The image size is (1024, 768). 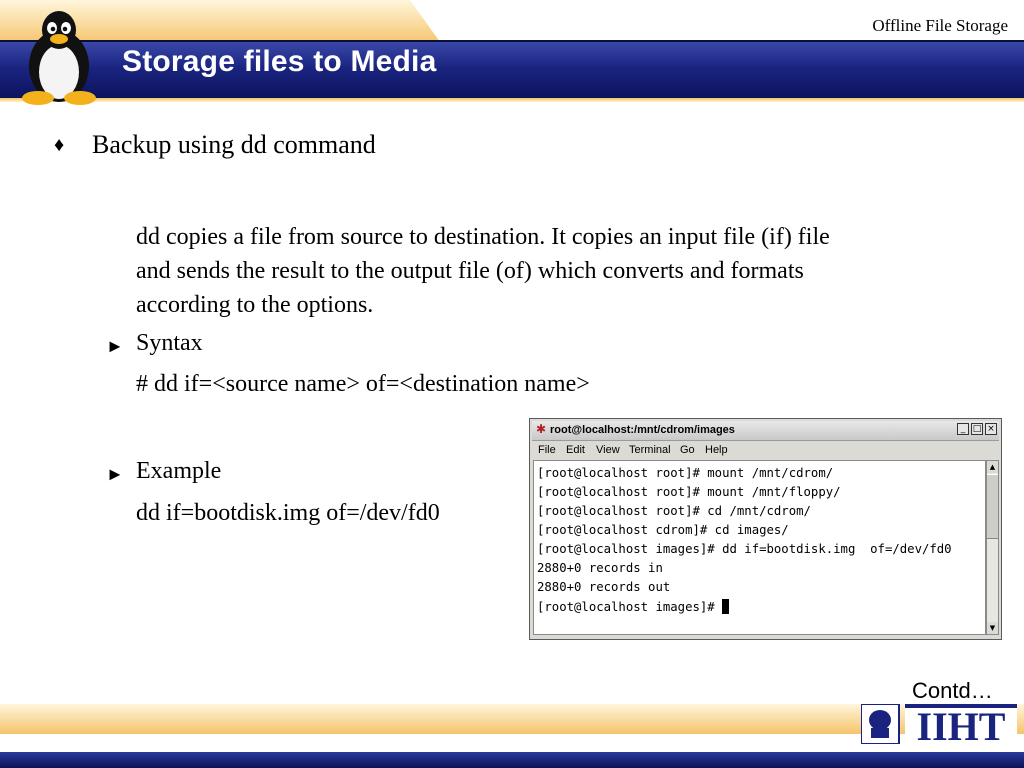 What do you see at coordinates (991, 429) in the screenshot?
I see `close-icon: ×` at bounding box center [991, 429].